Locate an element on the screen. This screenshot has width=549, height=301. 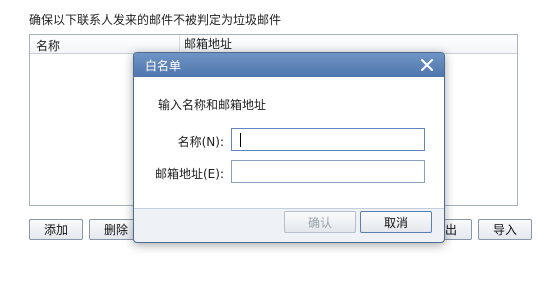
name-input is located at coordinates (328, 139).